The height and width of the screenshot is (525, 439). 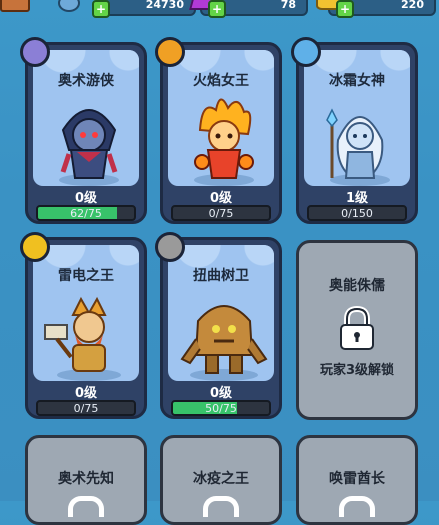 I want to click on card-progress-text: 0/150, so click(x=357, y=213).